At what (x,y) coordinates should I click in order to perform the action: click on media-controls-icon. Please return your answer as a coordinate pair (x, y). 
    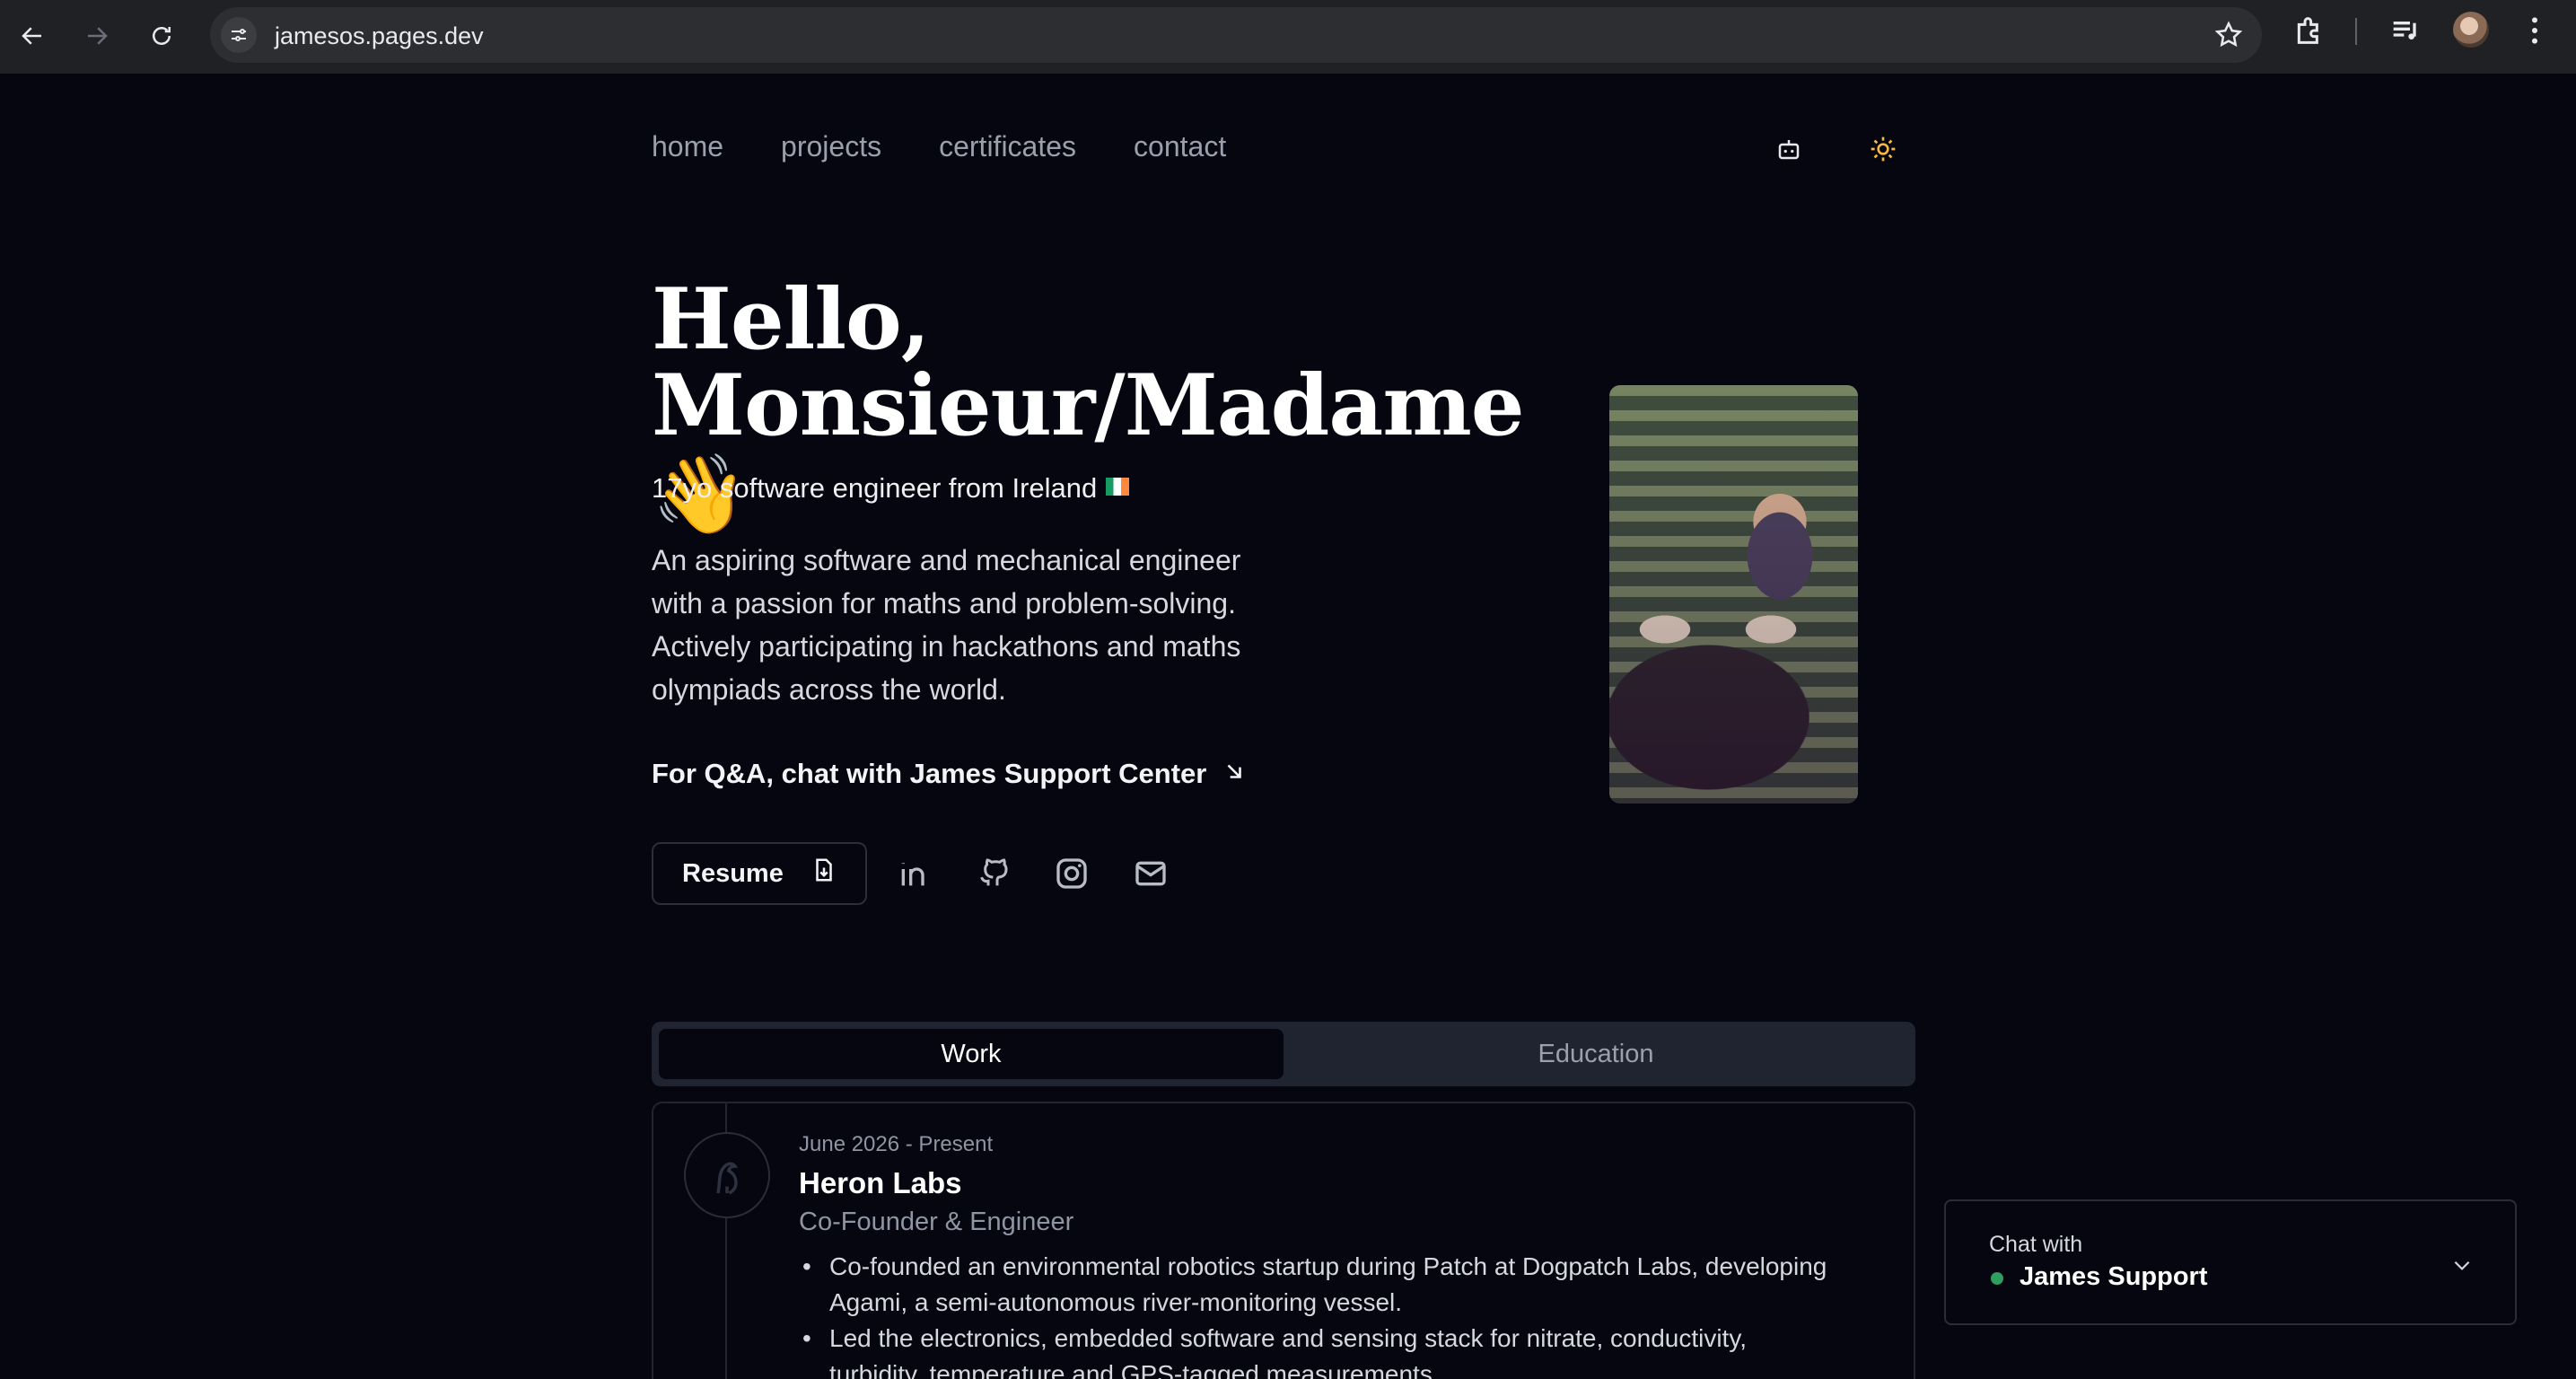
    Looking at the image, I should click on (2405, 33).